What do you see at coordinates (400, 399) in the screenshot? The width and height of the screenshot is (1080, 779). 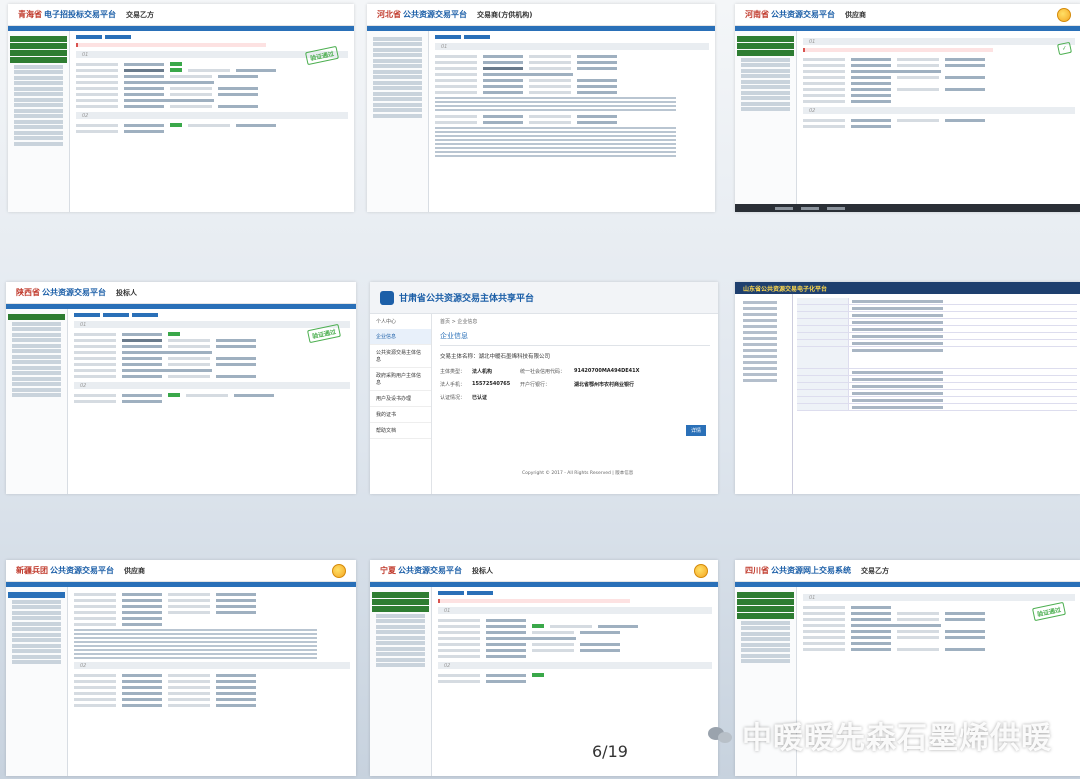 I see `sidebar-item-certificate-apply: 用户及设书办理` at bounding box center [400, 399].